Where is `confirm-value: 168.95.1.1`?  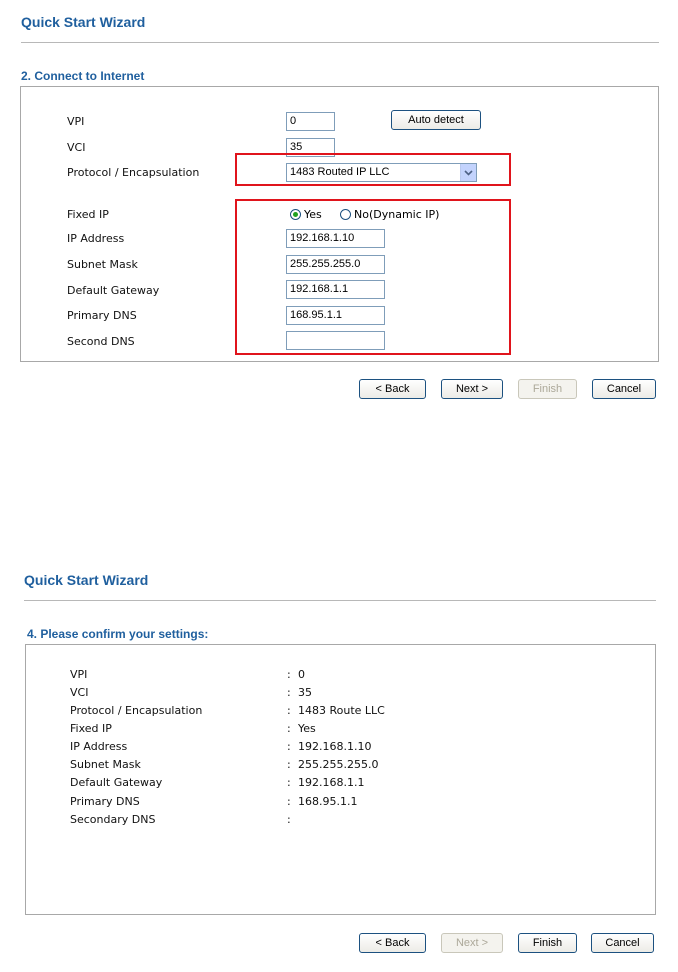 confirm-value: 168.95.1.1 is located at coordinates (328, 801).